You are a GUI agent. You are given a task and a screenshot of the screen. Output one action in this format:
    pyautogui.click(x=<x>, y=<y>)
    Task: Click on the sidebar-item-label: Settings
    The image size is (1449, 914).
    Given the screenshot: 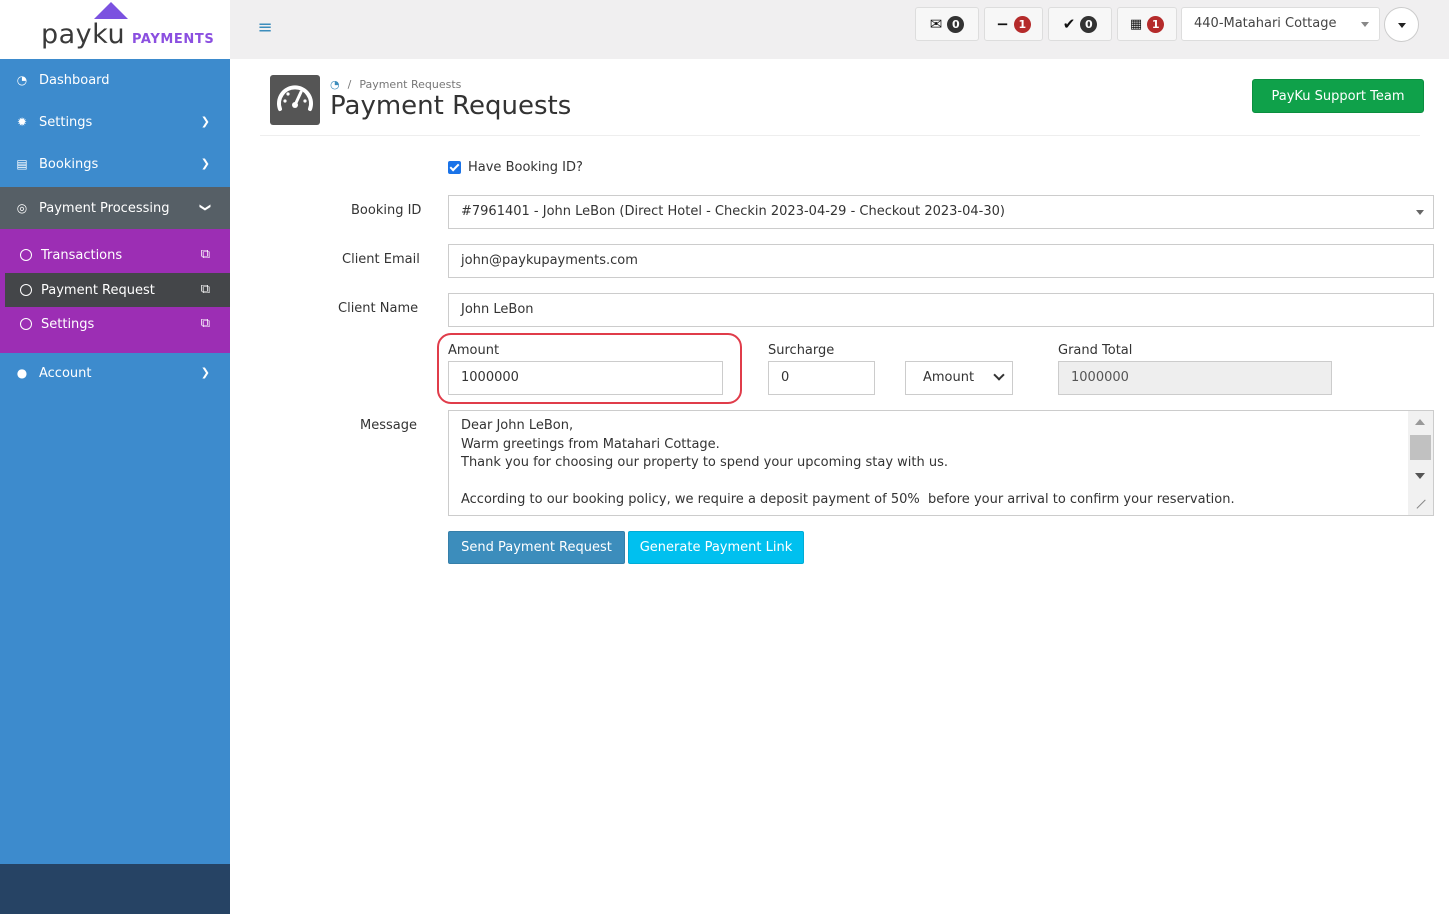 What is the action you would take?
    pyautogui.click(x=66, y=122)
    